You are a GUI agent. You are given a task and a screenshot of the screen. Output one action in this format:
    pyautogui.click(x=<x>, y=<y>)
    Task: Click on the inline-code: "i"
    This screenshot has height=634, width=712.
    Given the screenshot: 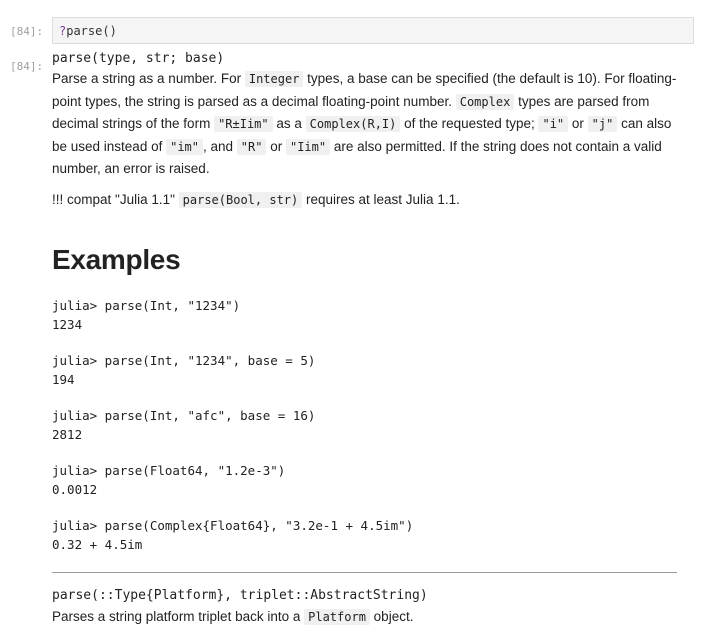 What is the action you would take?
    pyautogui.click(x=553, y=124)
    